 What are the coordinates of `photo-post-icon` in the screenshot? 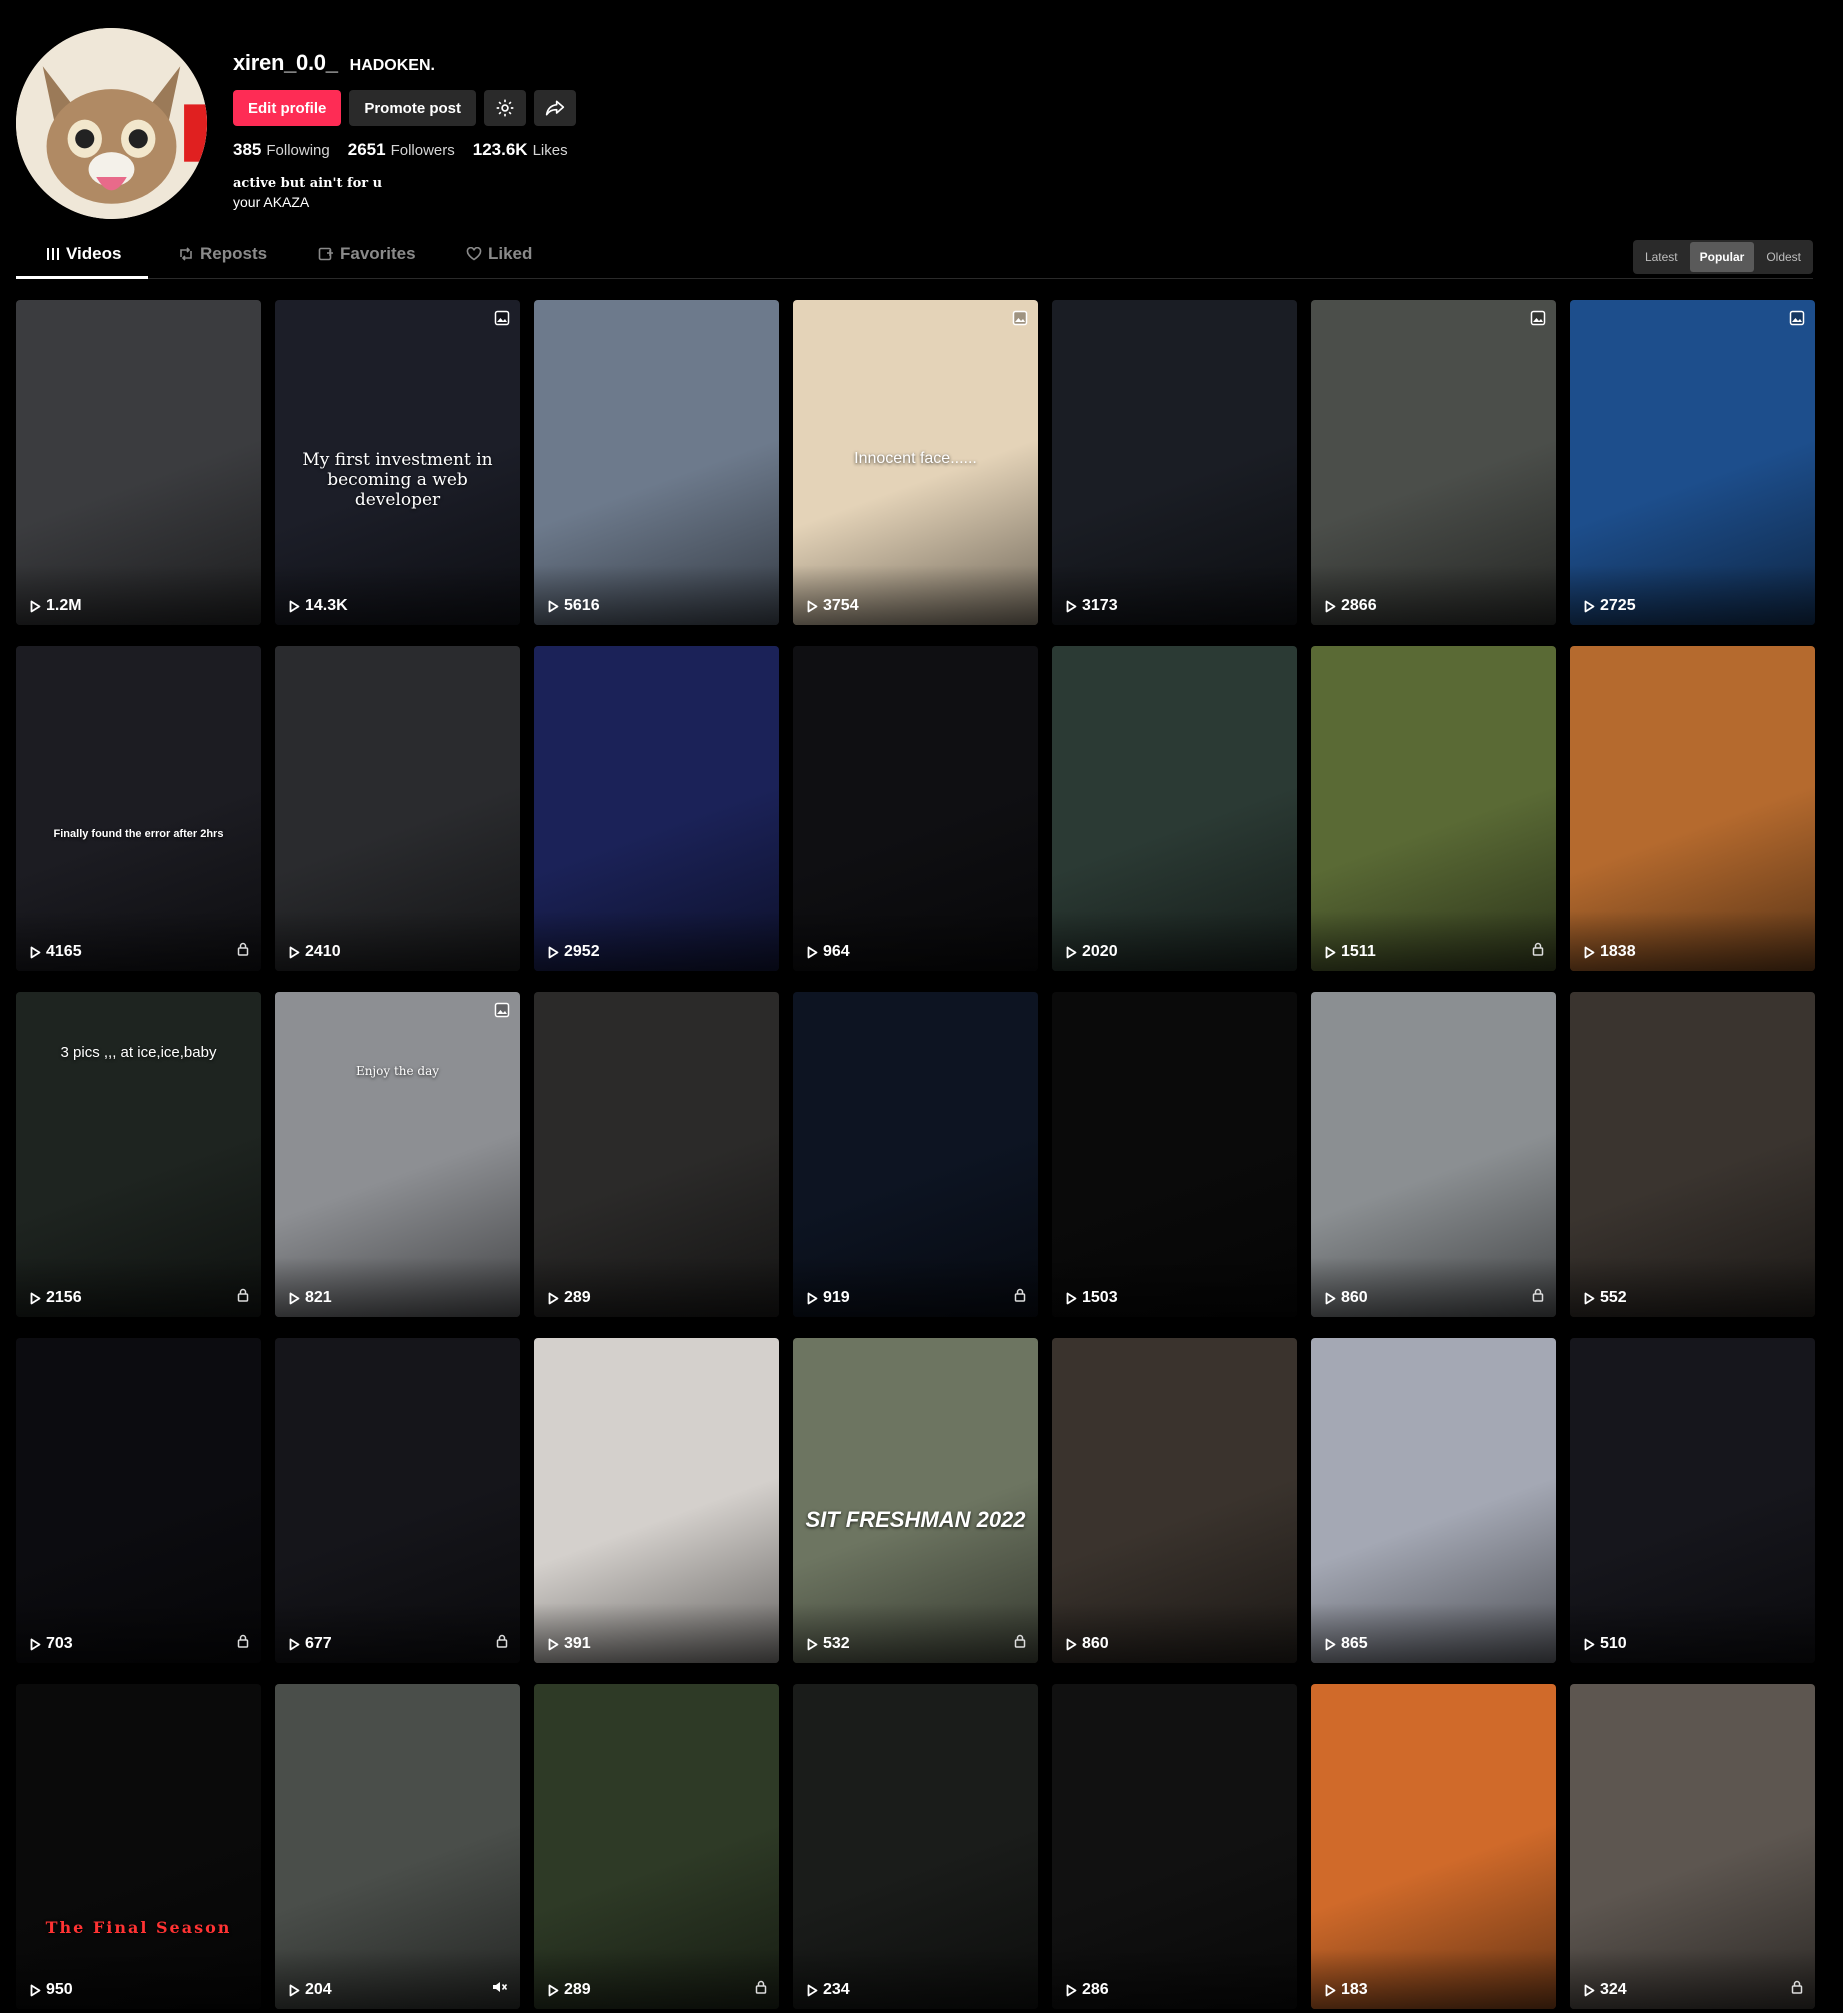 It's located at (1797, 320).